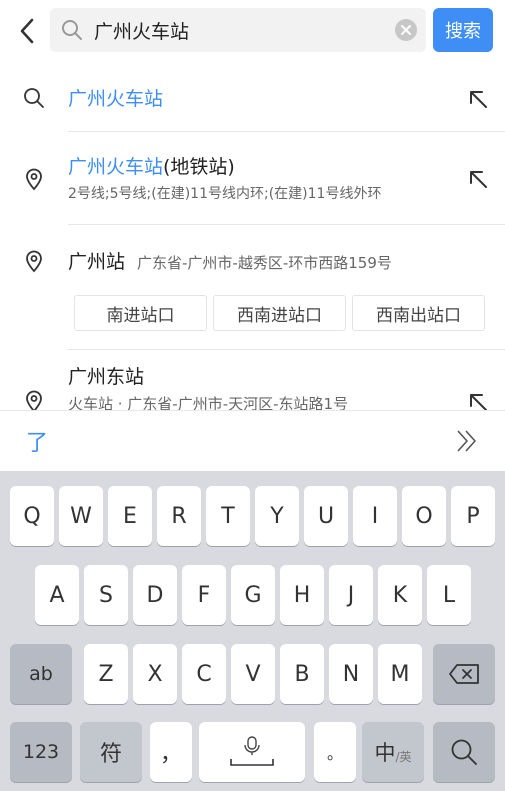 The height and width of the screenshot is (791, 505). I want to click on key-g: G, so click(253, 595).